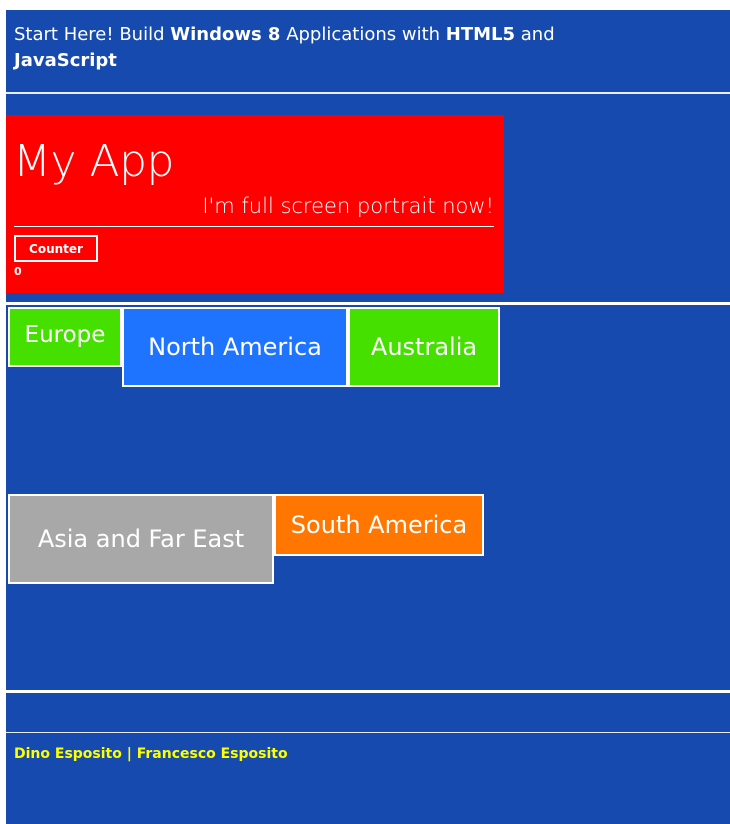  I want to click on tile-australia-label: Australia, so click(424, 347).